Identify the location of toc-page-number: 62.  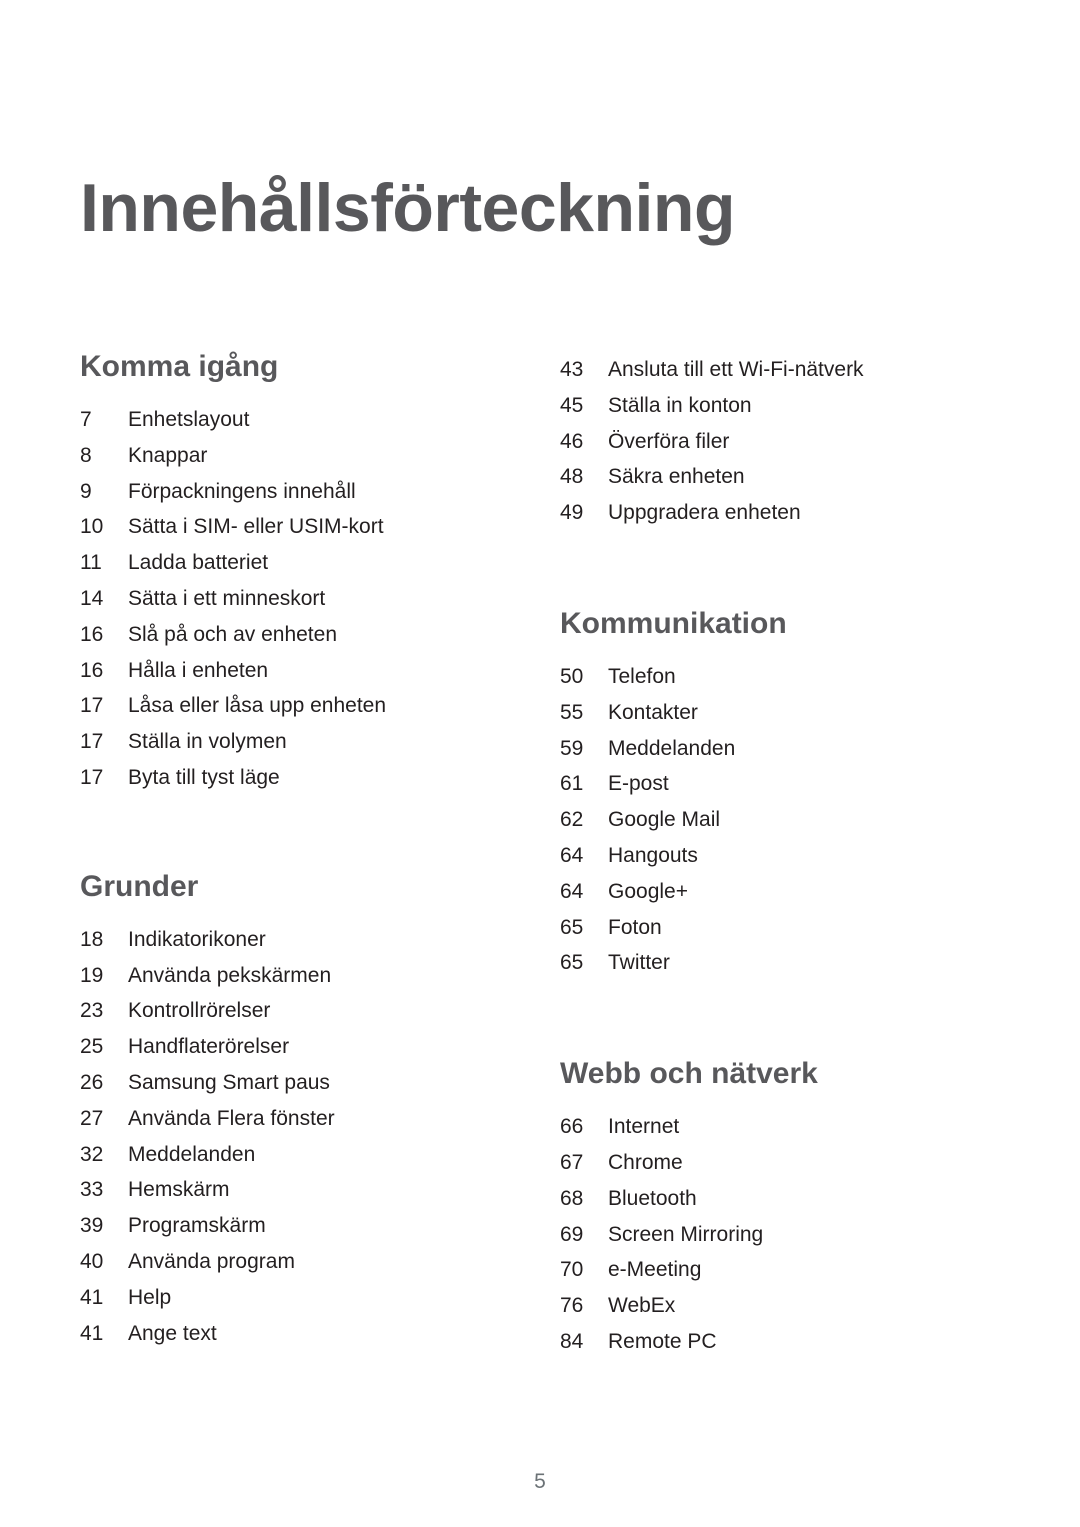
(572, 820).